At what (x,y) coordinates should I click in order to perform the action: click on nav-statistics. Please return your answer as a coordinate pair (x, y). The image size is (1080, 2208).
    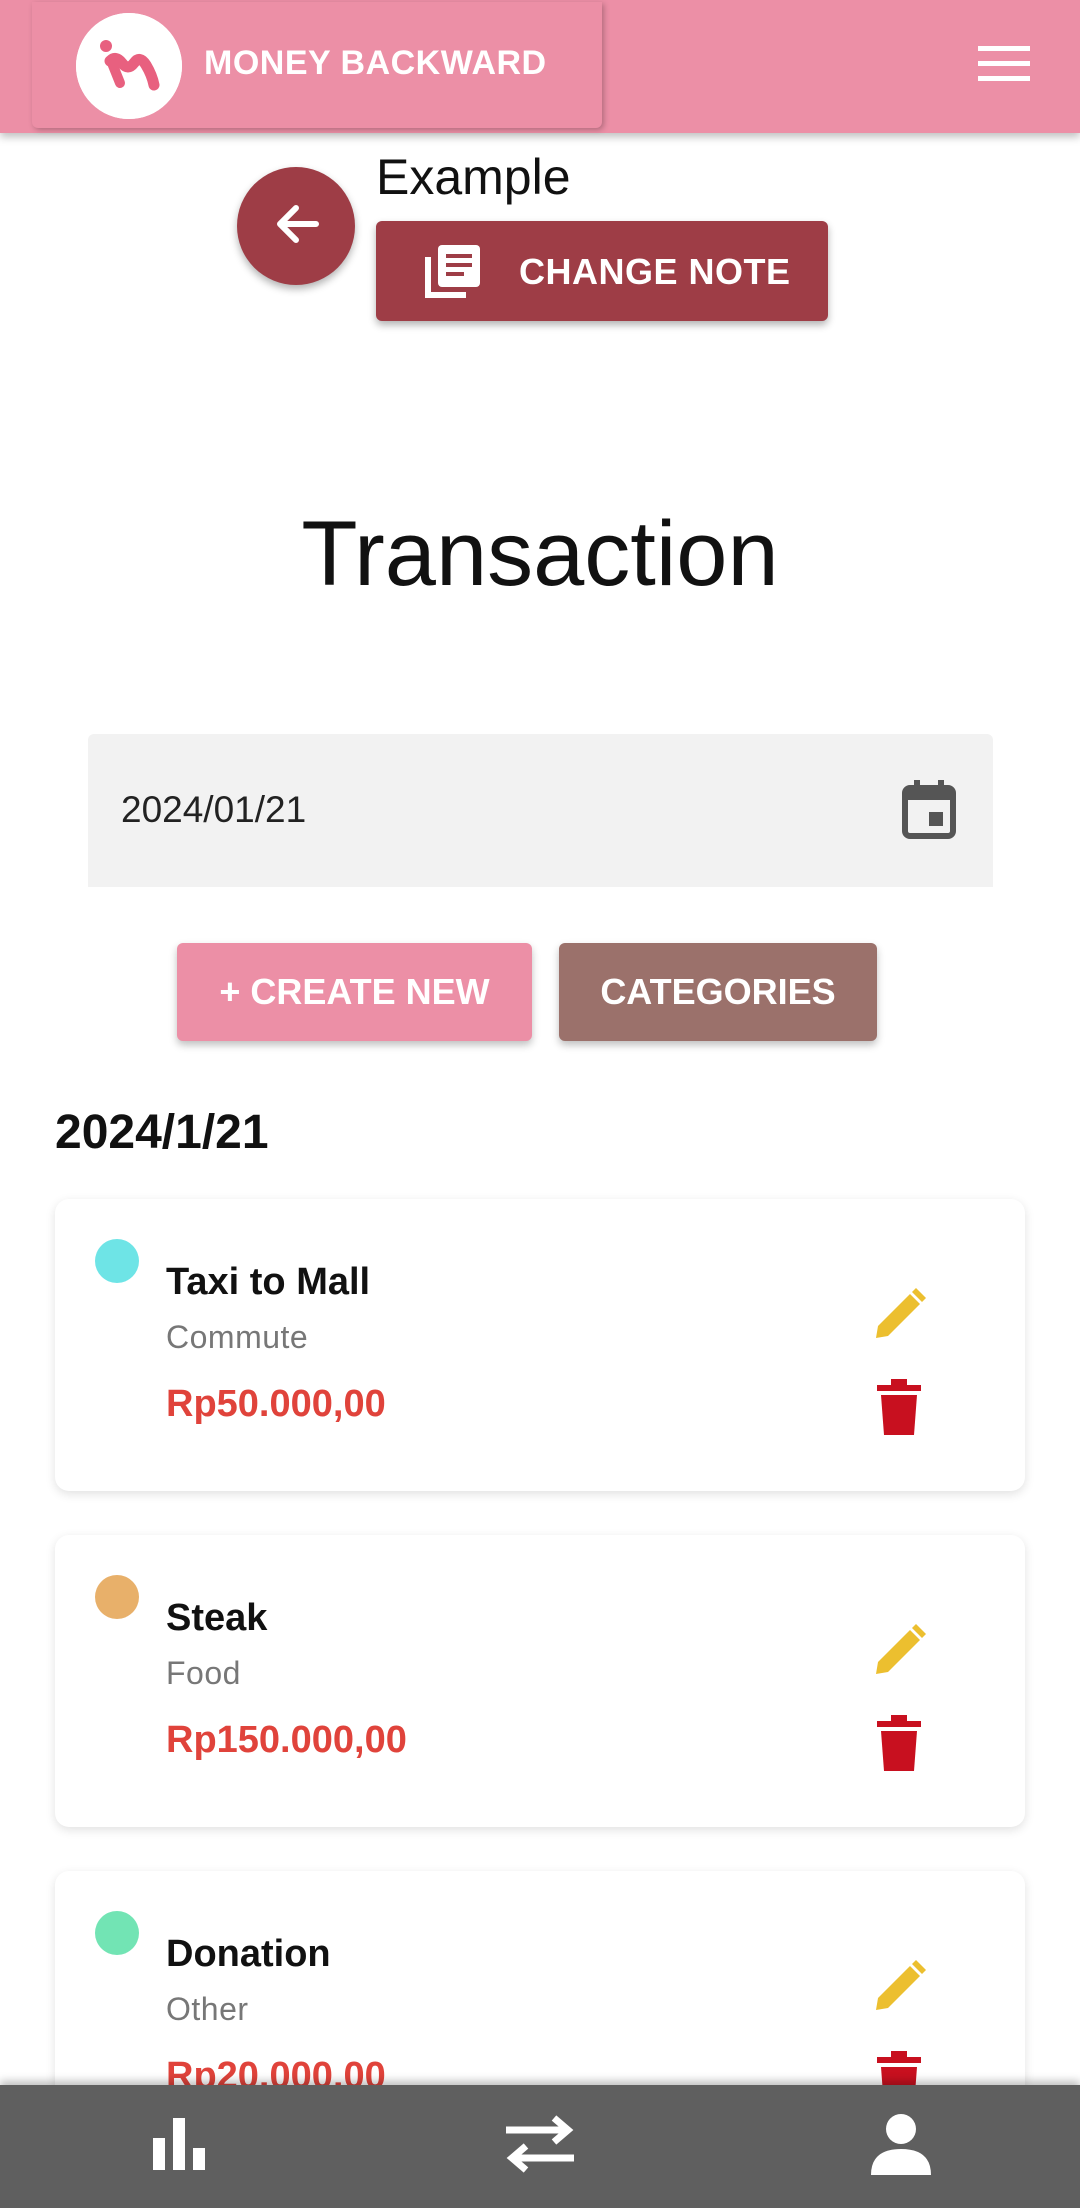
    Looking at the image, I should click on (180, 2146).